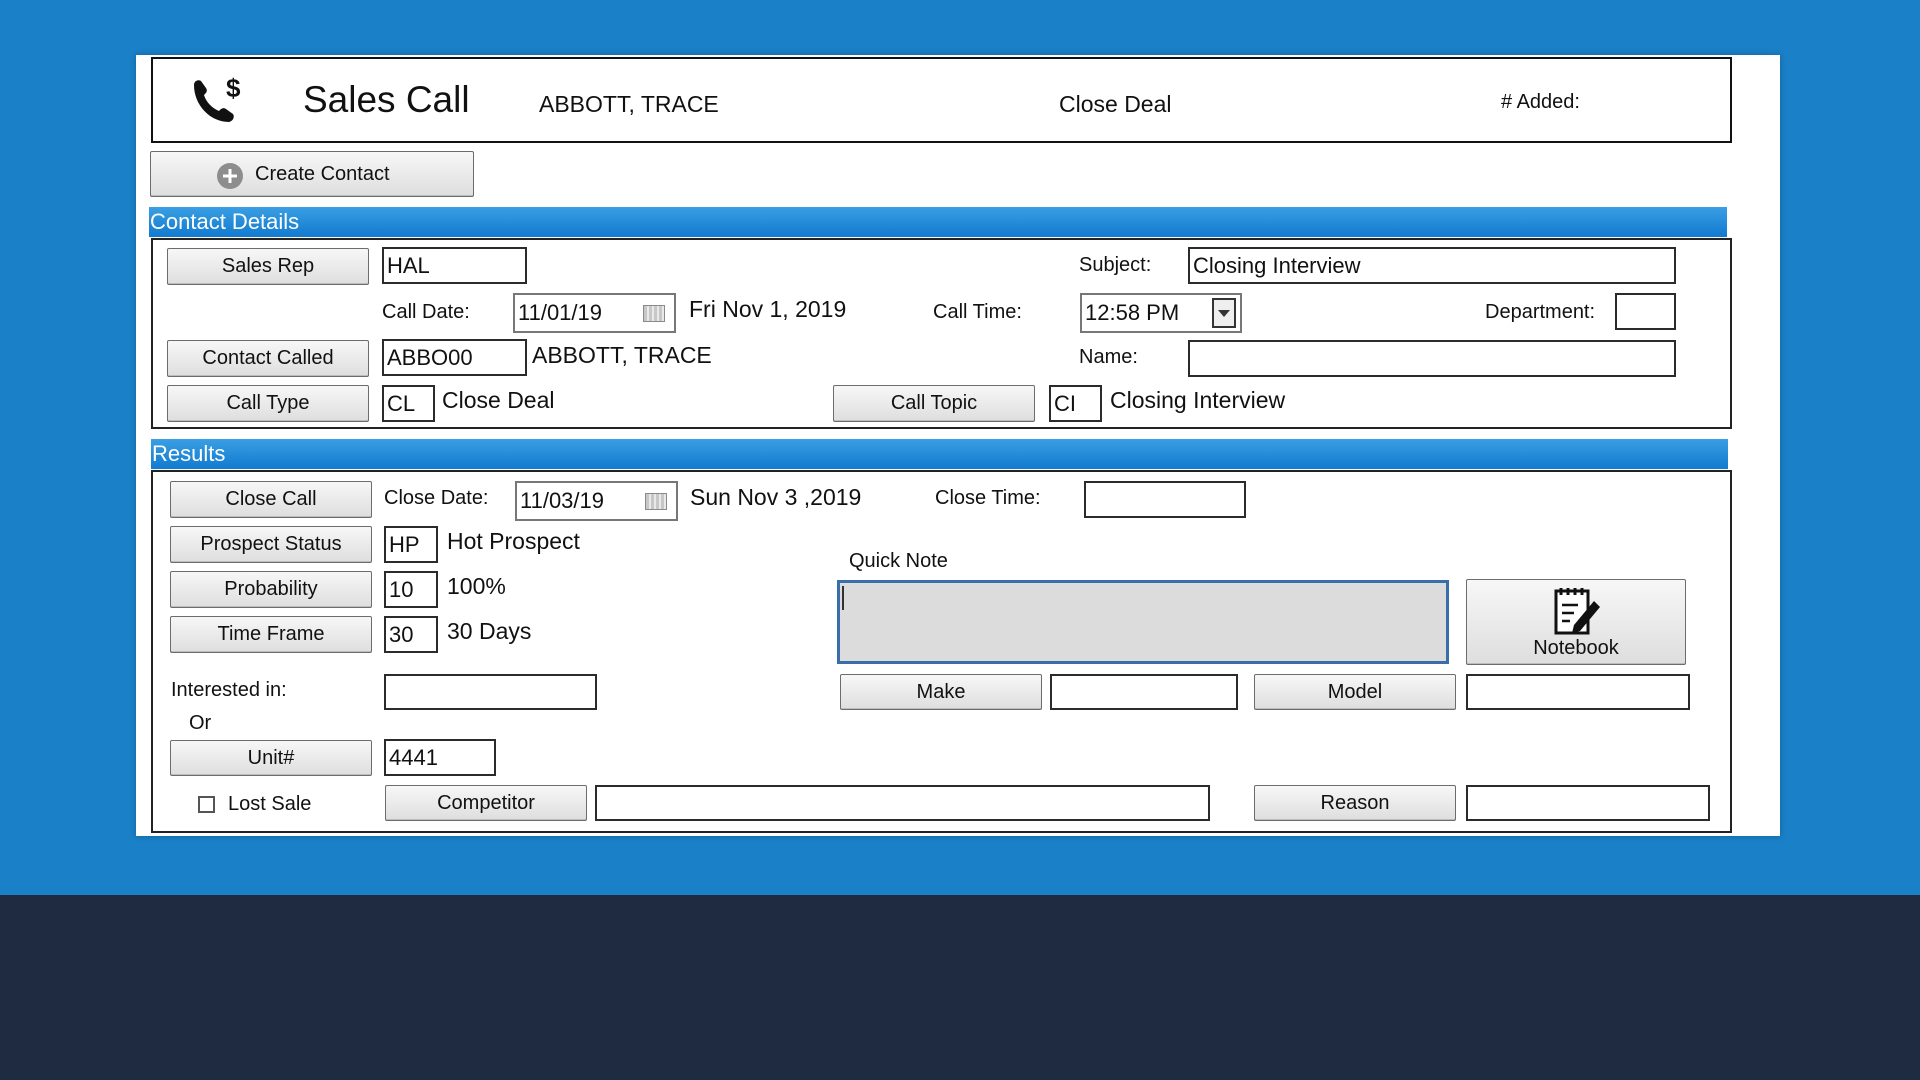 The image size is (1920, 1080). What do you see at coordinates (622, 355) in the screenshot?
I see `contact-name-text: ABBOTT, TRACE` at bounding box center [622, 355].